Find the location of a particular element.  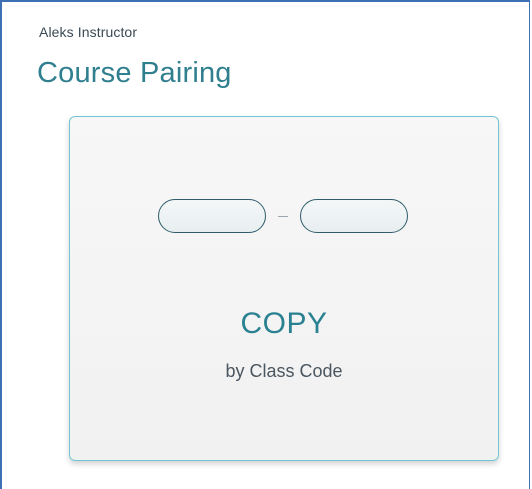

class-code-left-field-shape is located at coordinates (212, 216).